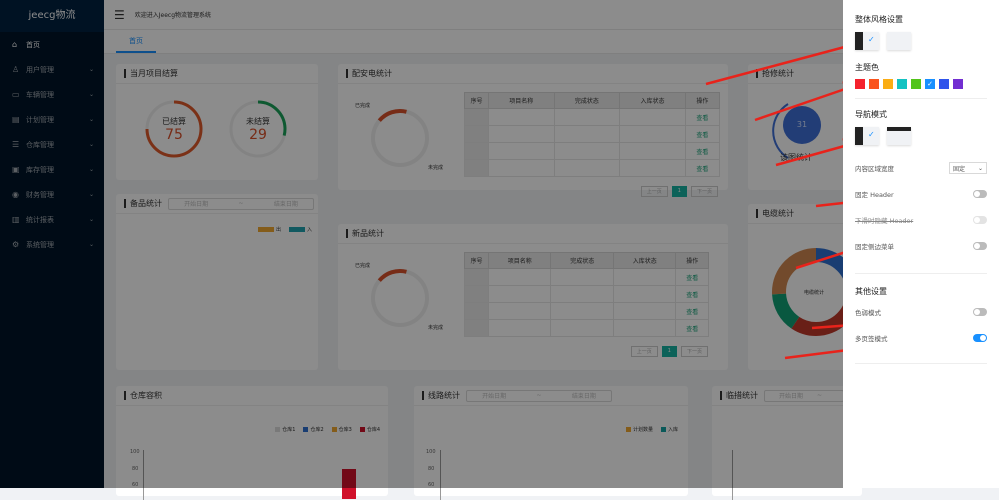 The image size is (999, 500). What do you see at coordinates (899, 41) in the screenshot?
I see `style-light-option` at bounding box center [899, 41].